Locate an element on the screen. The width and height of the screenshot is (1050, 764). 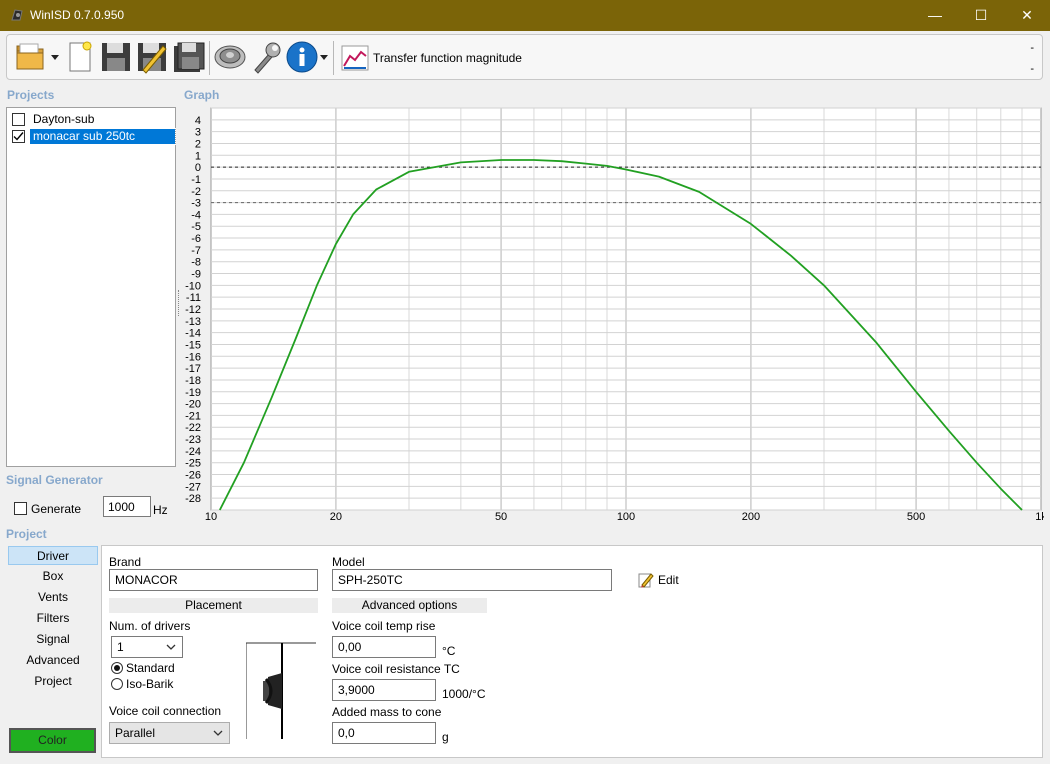
maximize-button: ☐ is located at coordinates (981, 15).